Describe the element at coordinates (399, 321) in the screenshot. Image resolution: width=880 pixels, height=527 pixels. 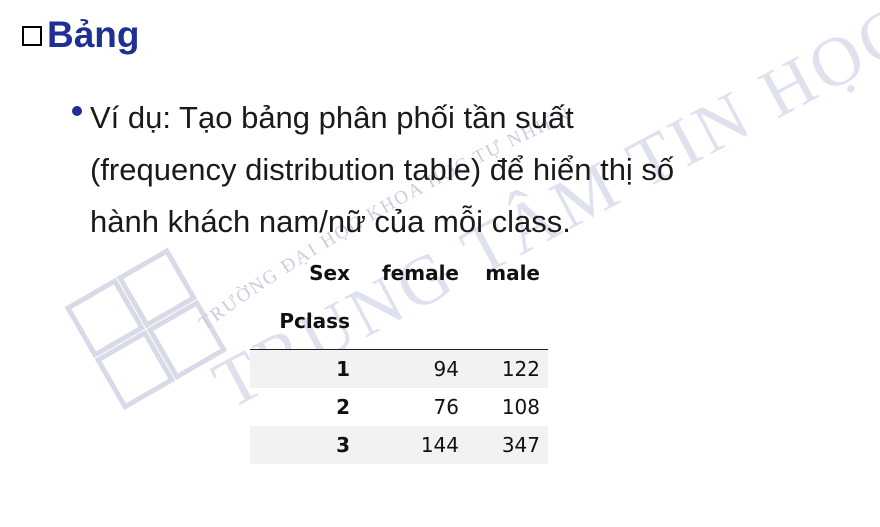
I see `table-index-header-row: Pclass` at that location.